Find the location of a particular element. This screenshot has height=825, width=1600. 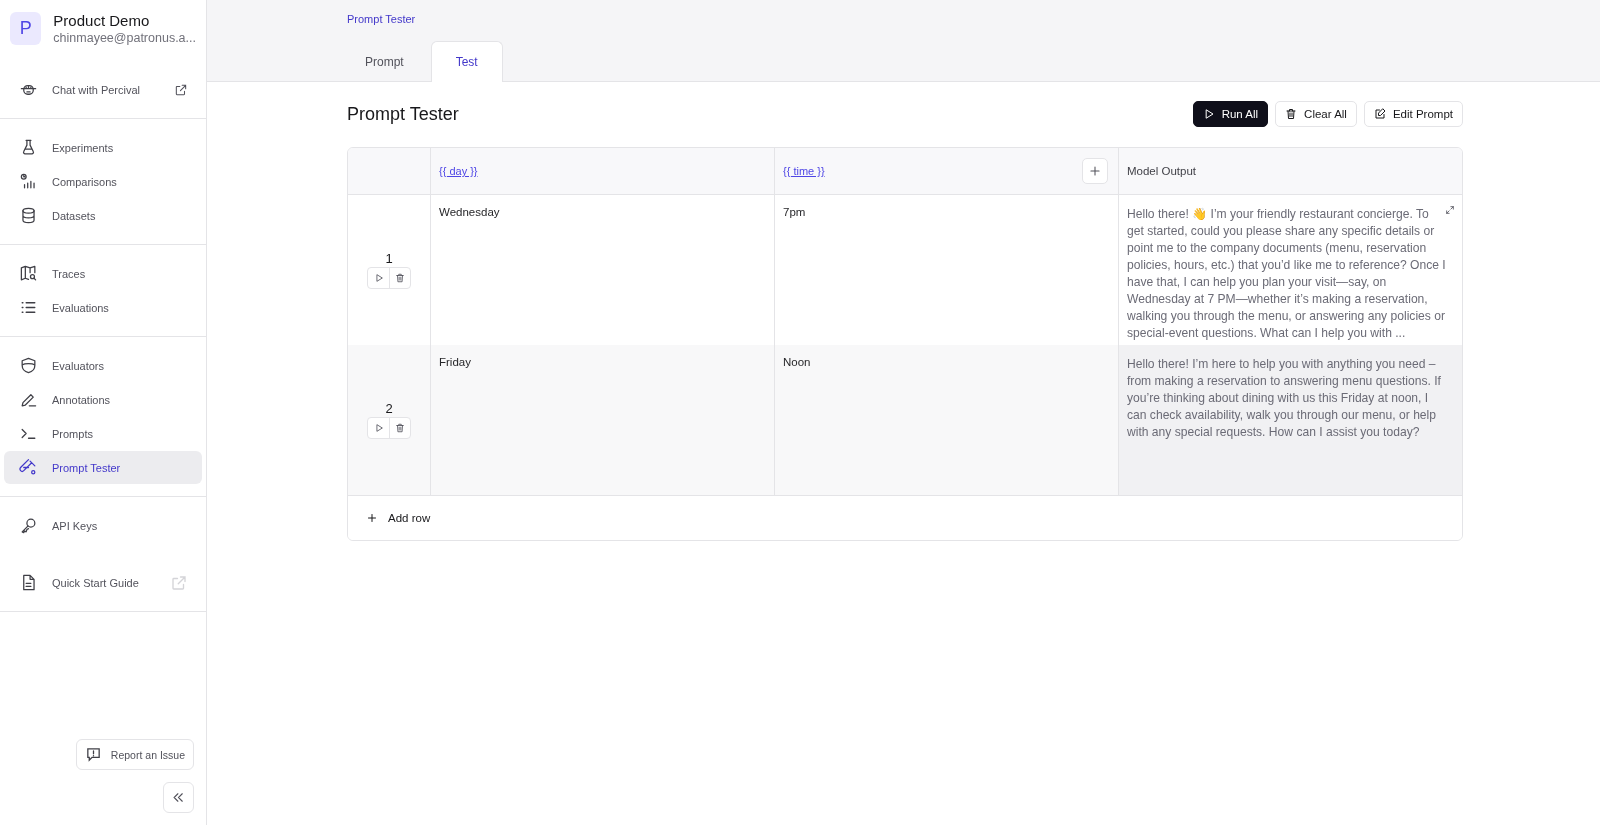

sidebar-item: Annotations is located at coordinates (103, 399).